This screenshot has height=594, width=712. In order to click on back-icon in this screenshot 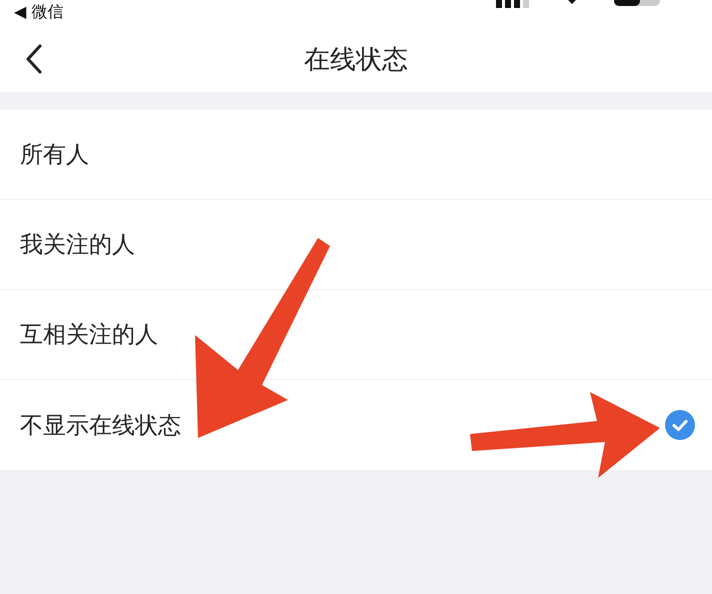, I will do `click(34, 59)`.